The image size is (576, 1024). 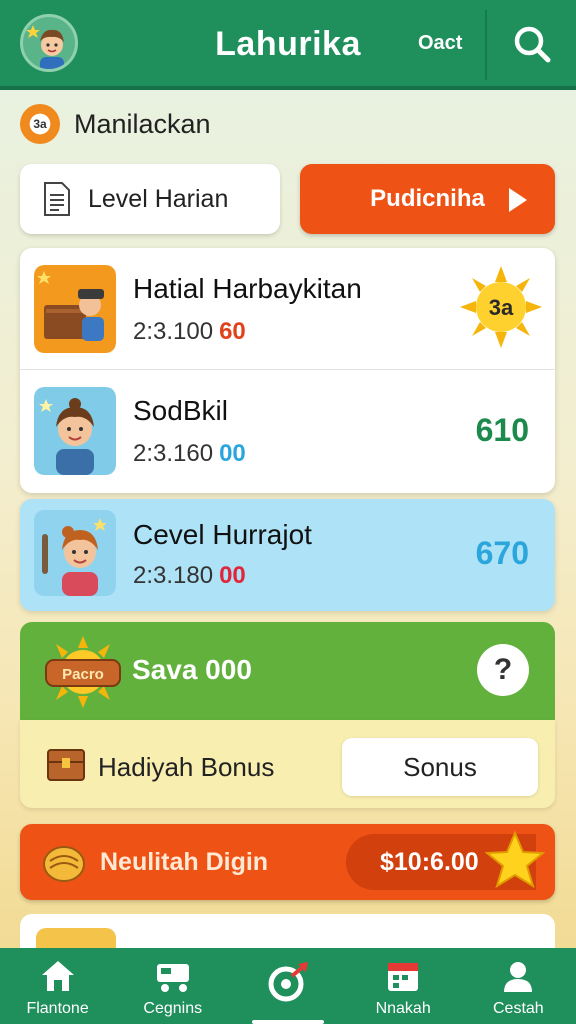 I want to click on list-item: SodBkil 2:3.160 00 610, so click(x=287, y=431).